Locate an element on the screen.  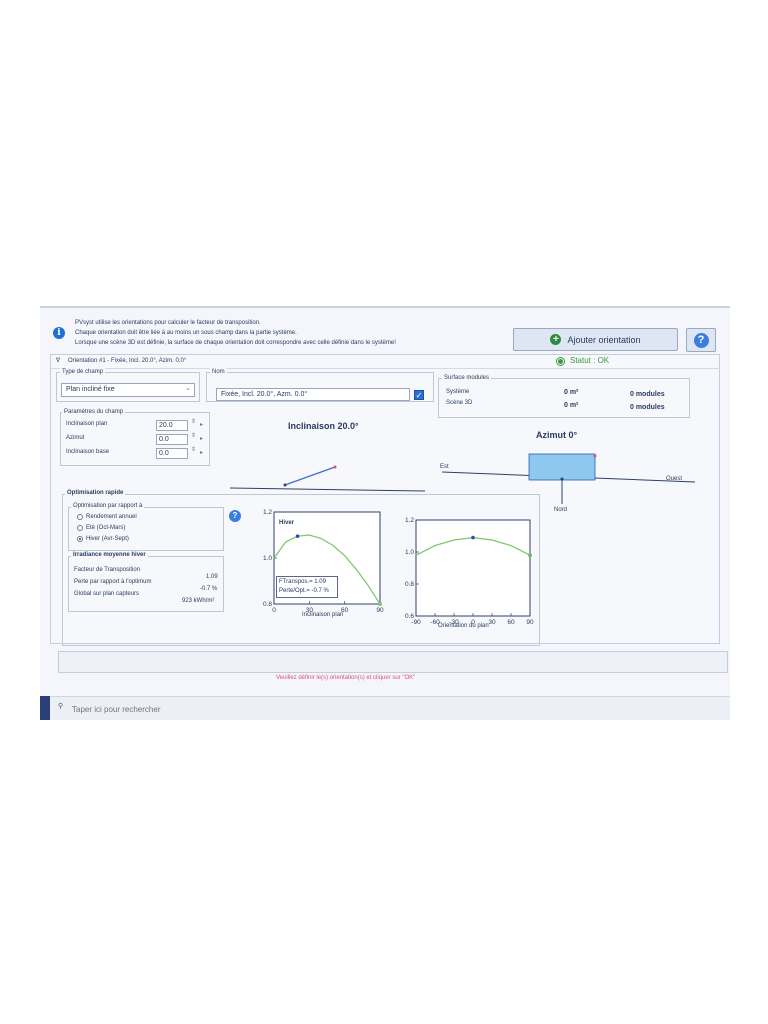
help-icon: ? is located at coordinates (701, 340).